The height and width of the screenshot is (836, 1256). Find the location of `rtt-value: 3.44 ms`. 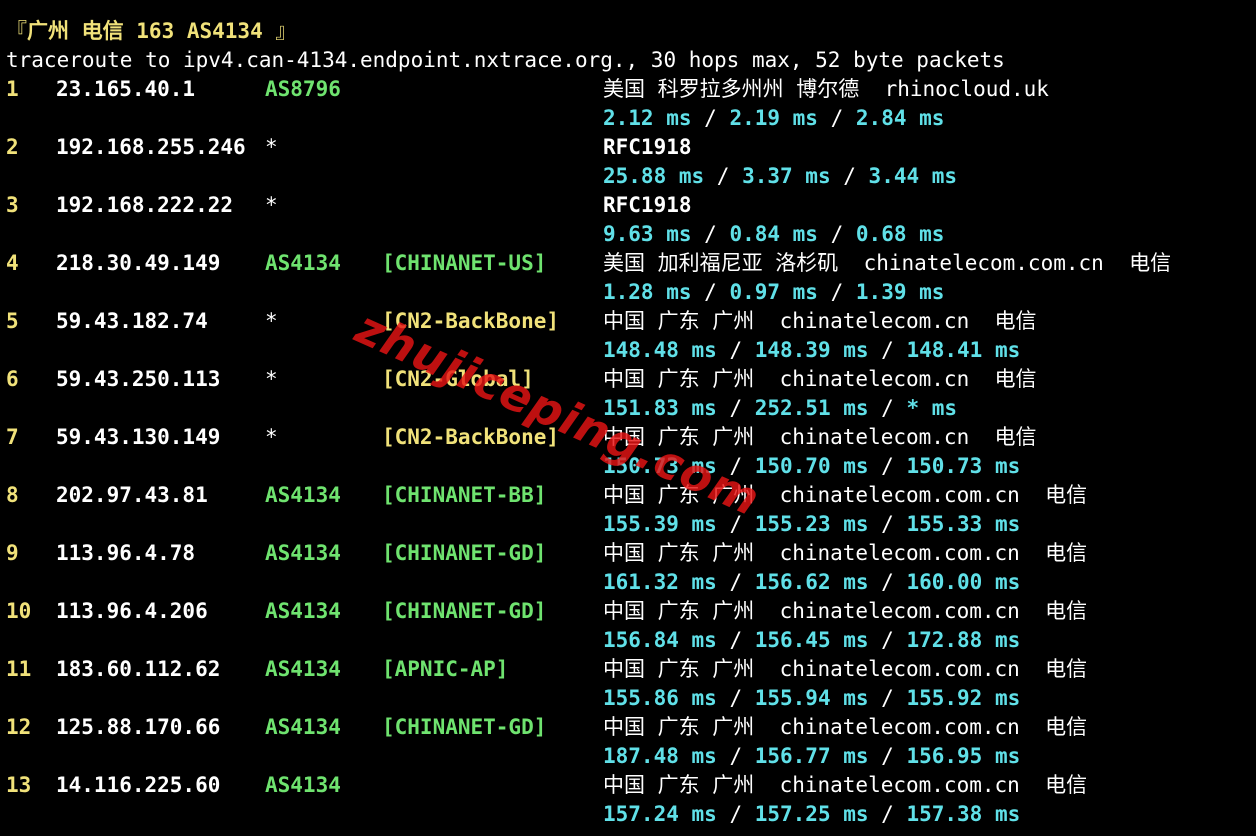

rtt-value: 3.44 ms is located at coordinates (913, 176).